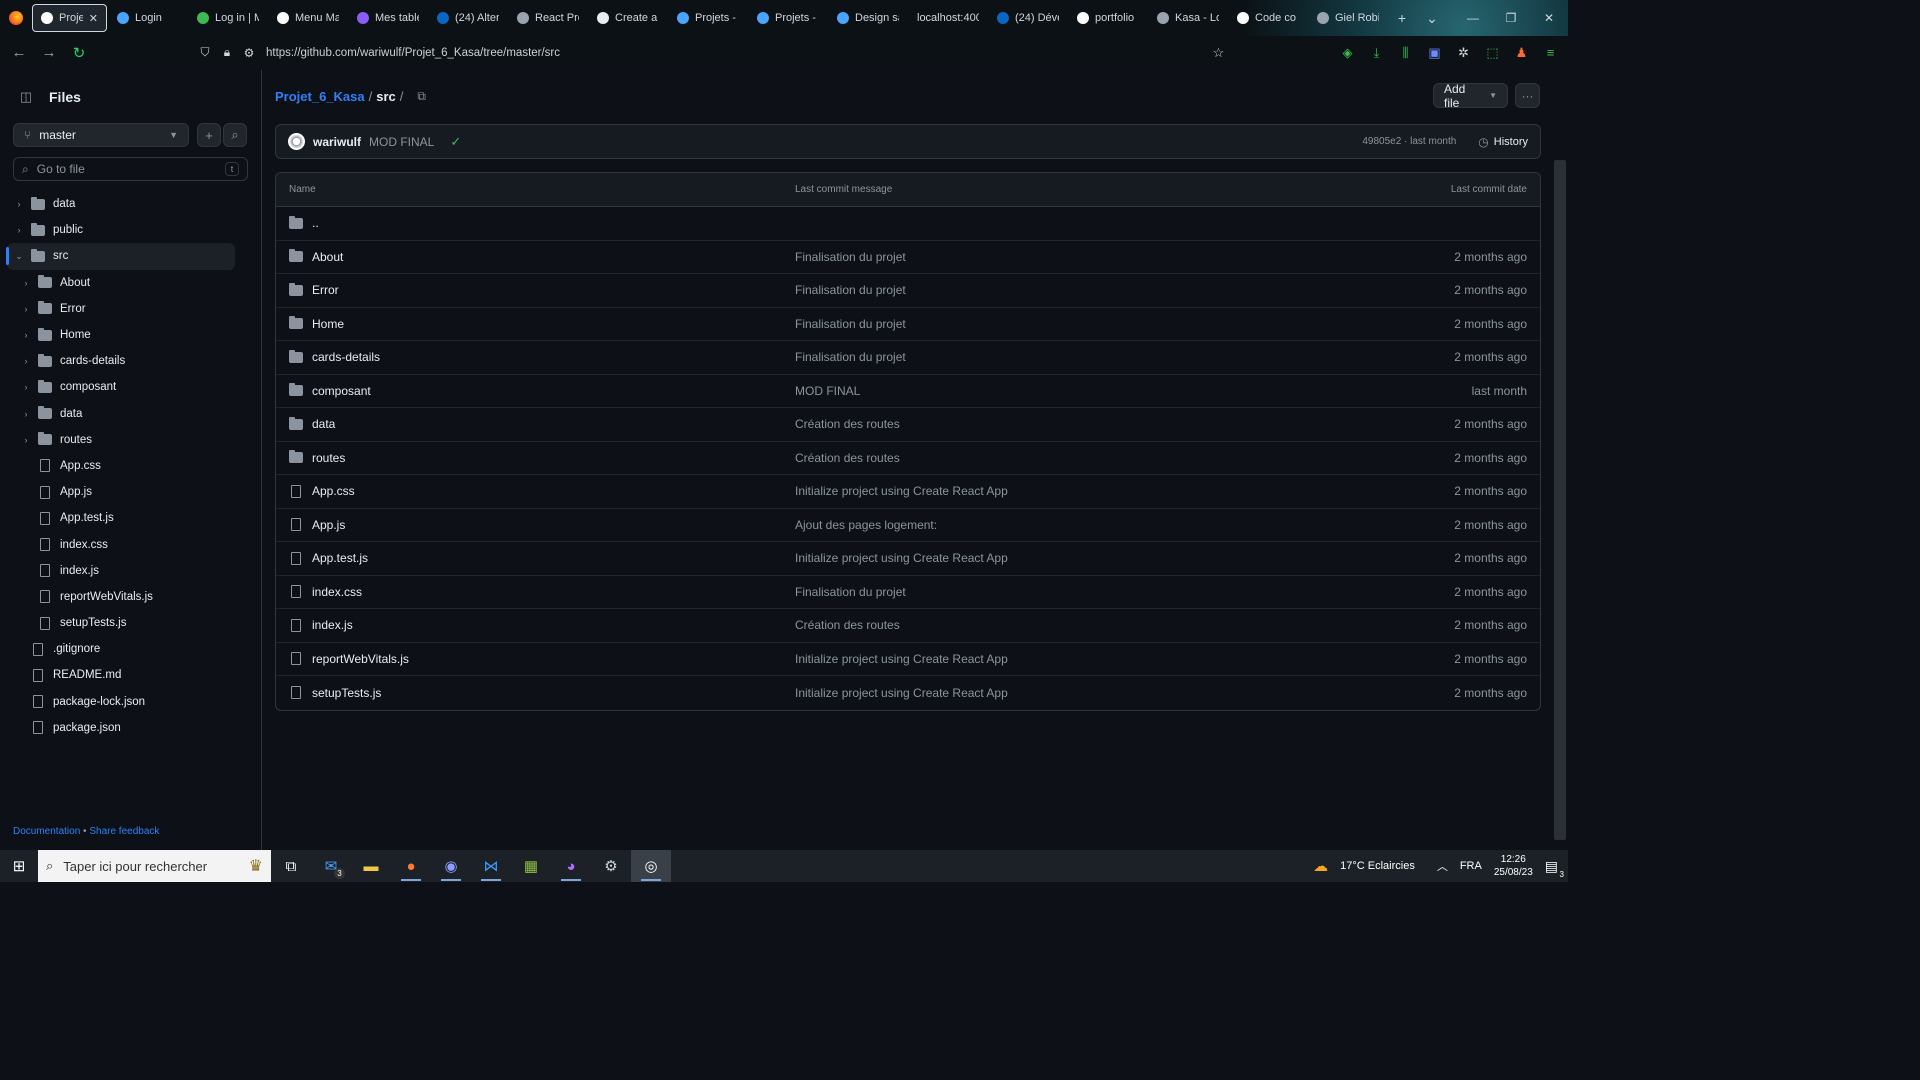 This screenshot has height=1080, width=1920. I want to click on row-name-link: reportWebVitals.js, so click(360, 659).